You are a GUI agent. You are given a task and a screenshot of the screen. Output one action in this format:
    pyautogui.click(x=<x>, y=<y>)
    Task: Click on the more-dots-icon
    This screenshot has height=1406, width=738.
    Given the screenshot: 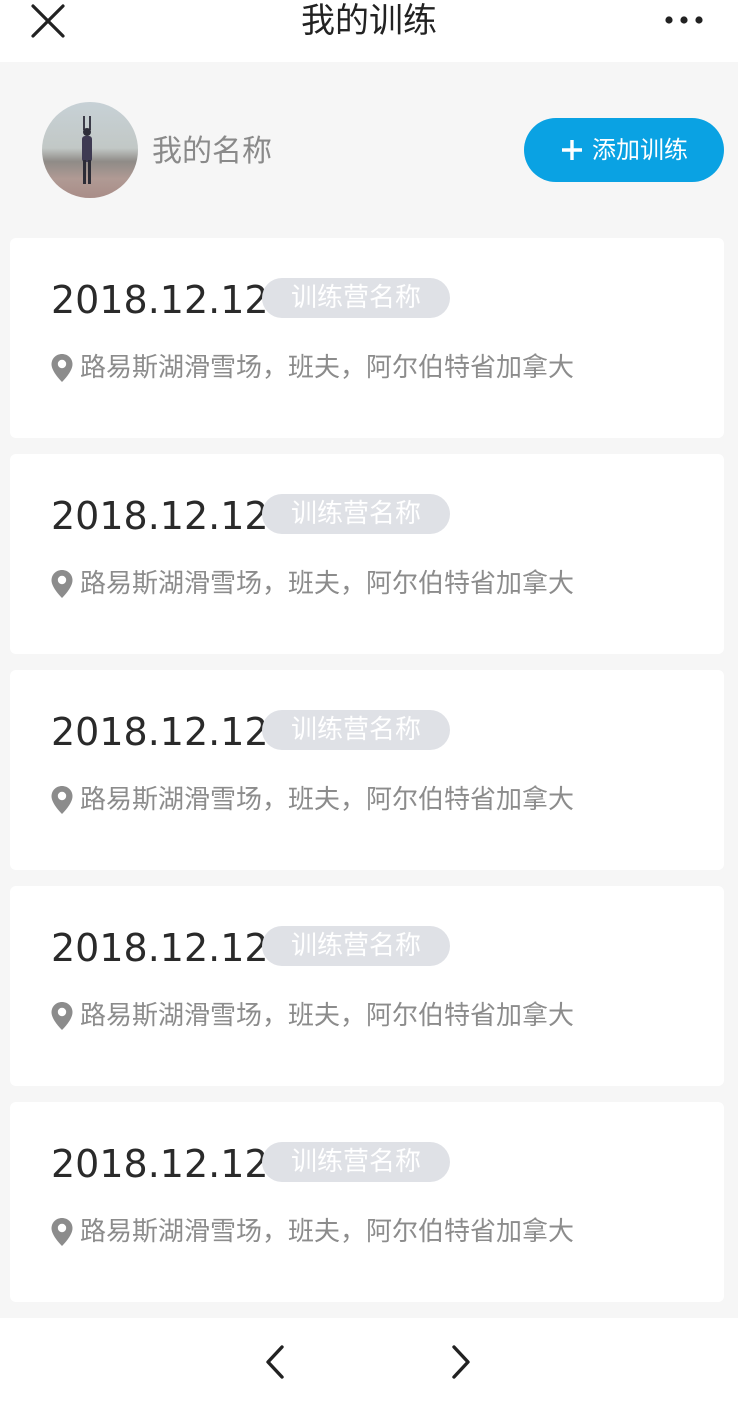 What is the action you would take?
    pyautogui.click(x=684, y=20)
    